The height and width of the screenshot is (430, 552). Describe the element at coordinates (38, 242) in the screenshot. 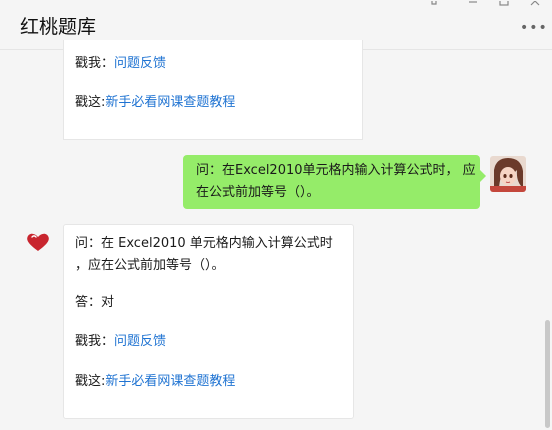

I see `heart-avatar-icon` at that location.